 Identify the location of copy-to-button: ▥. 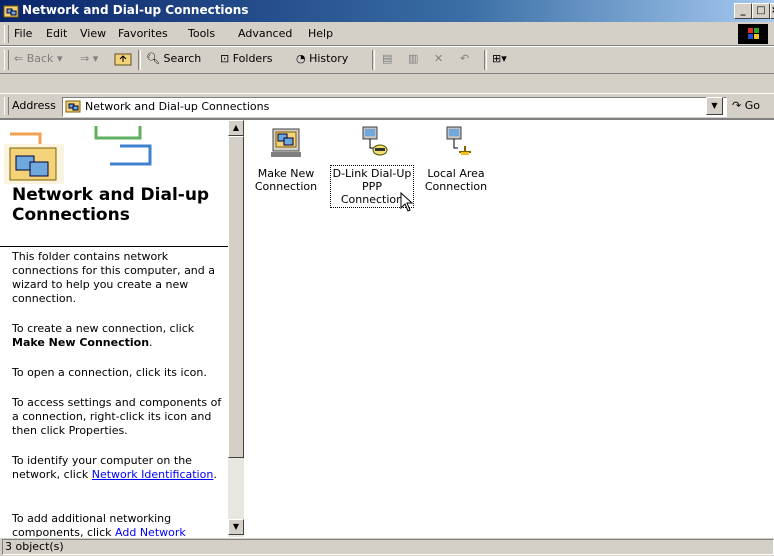
(413, 58).